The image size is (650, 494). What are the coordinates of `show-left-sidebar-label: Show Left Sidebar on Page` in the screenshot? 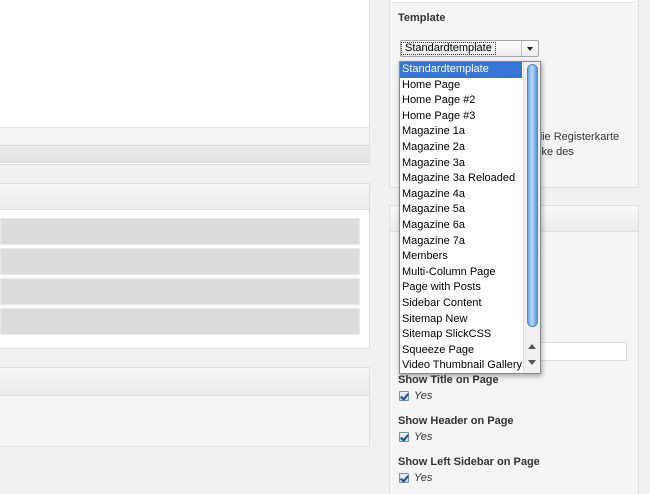 It's located at (469, 462).